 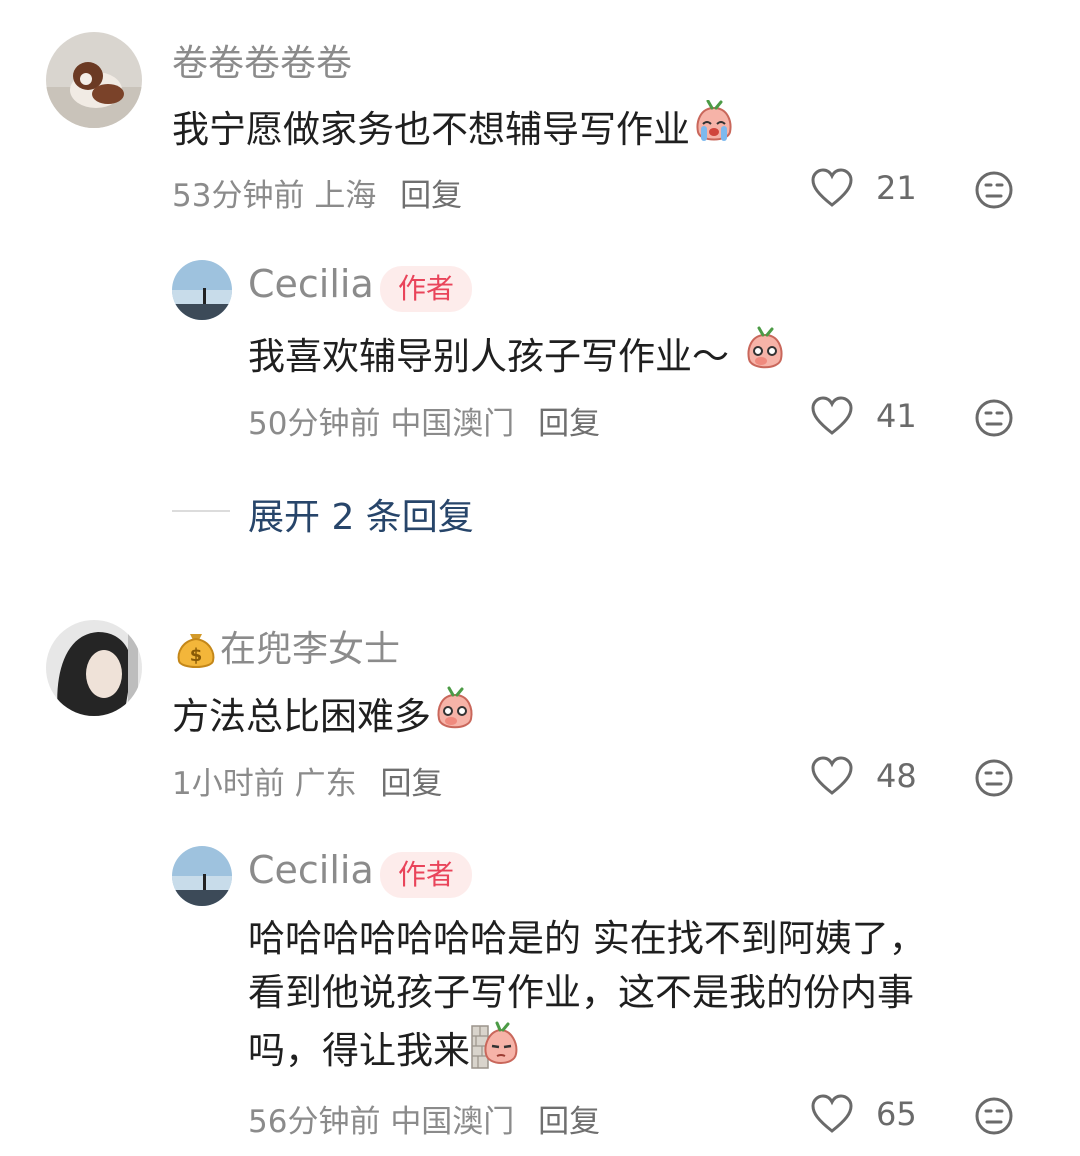 I want to click on like-count: 48, so click(x=896, y=776).